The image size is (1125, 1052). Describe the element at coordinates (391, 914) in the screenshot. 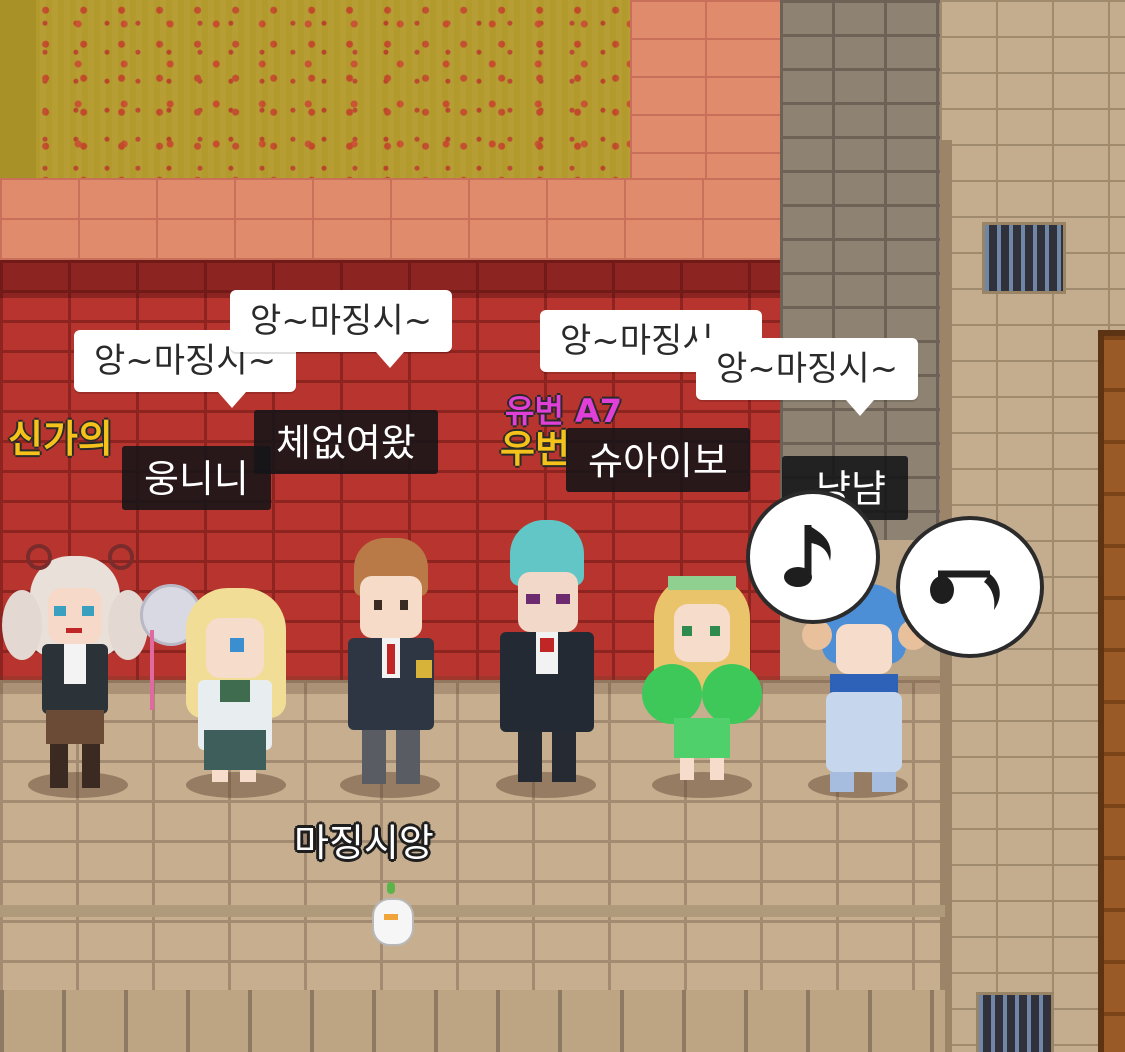

I see `duck-pet` at that location.